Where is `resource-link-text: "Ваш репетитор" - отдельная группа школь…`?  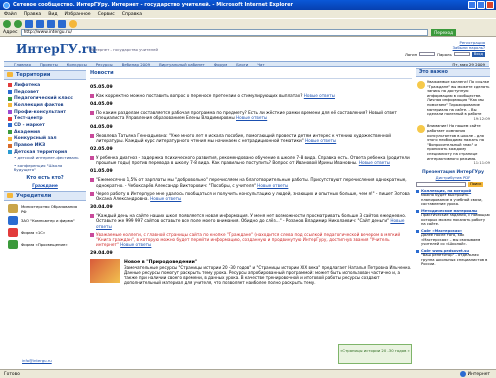
resource-link-text: "Ваш репетитор" - отдельная группа школь… is located at coordinates (454, 260).